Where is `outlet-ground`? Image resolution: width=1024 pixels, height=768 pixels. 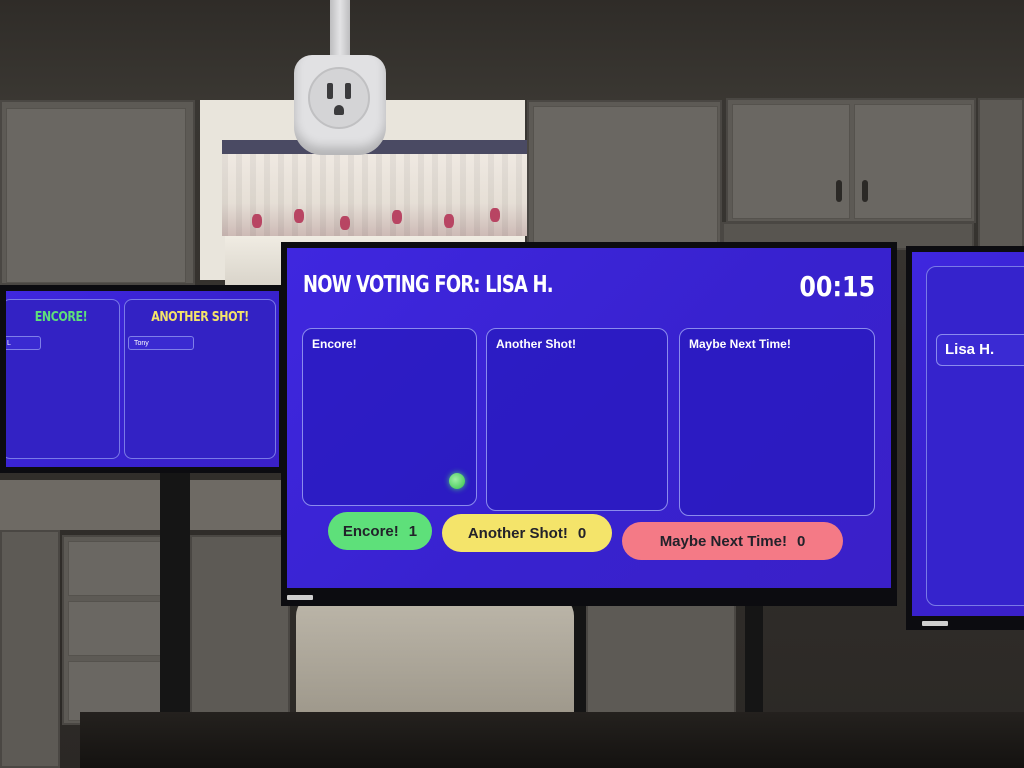
outlet-ground is located at coordinates (339, 110).